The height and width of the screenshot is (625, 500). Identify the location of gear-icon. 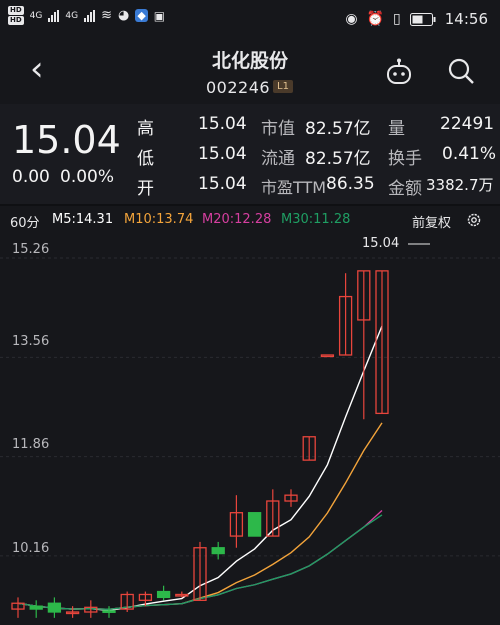
(474, 220).